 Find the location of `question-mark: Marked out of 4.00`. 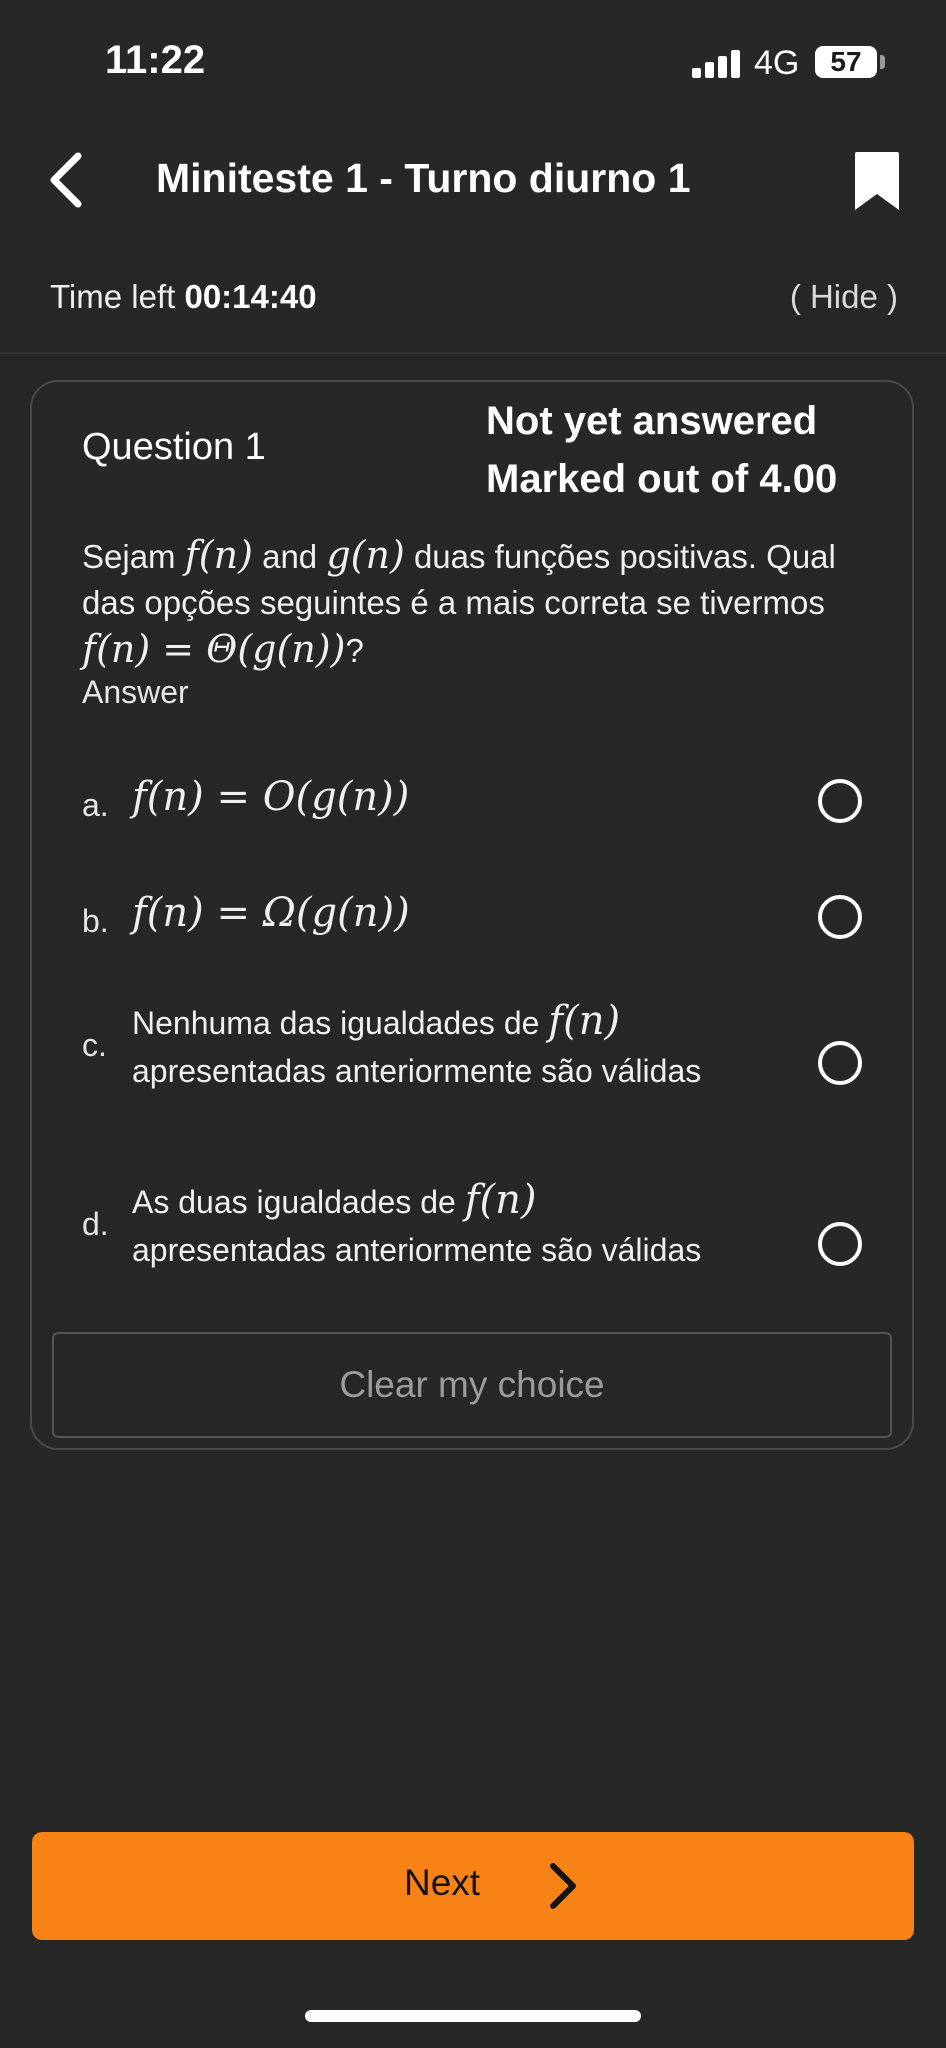

question-mark: Marked out of 4.00 is located at coordinates (662, 479).